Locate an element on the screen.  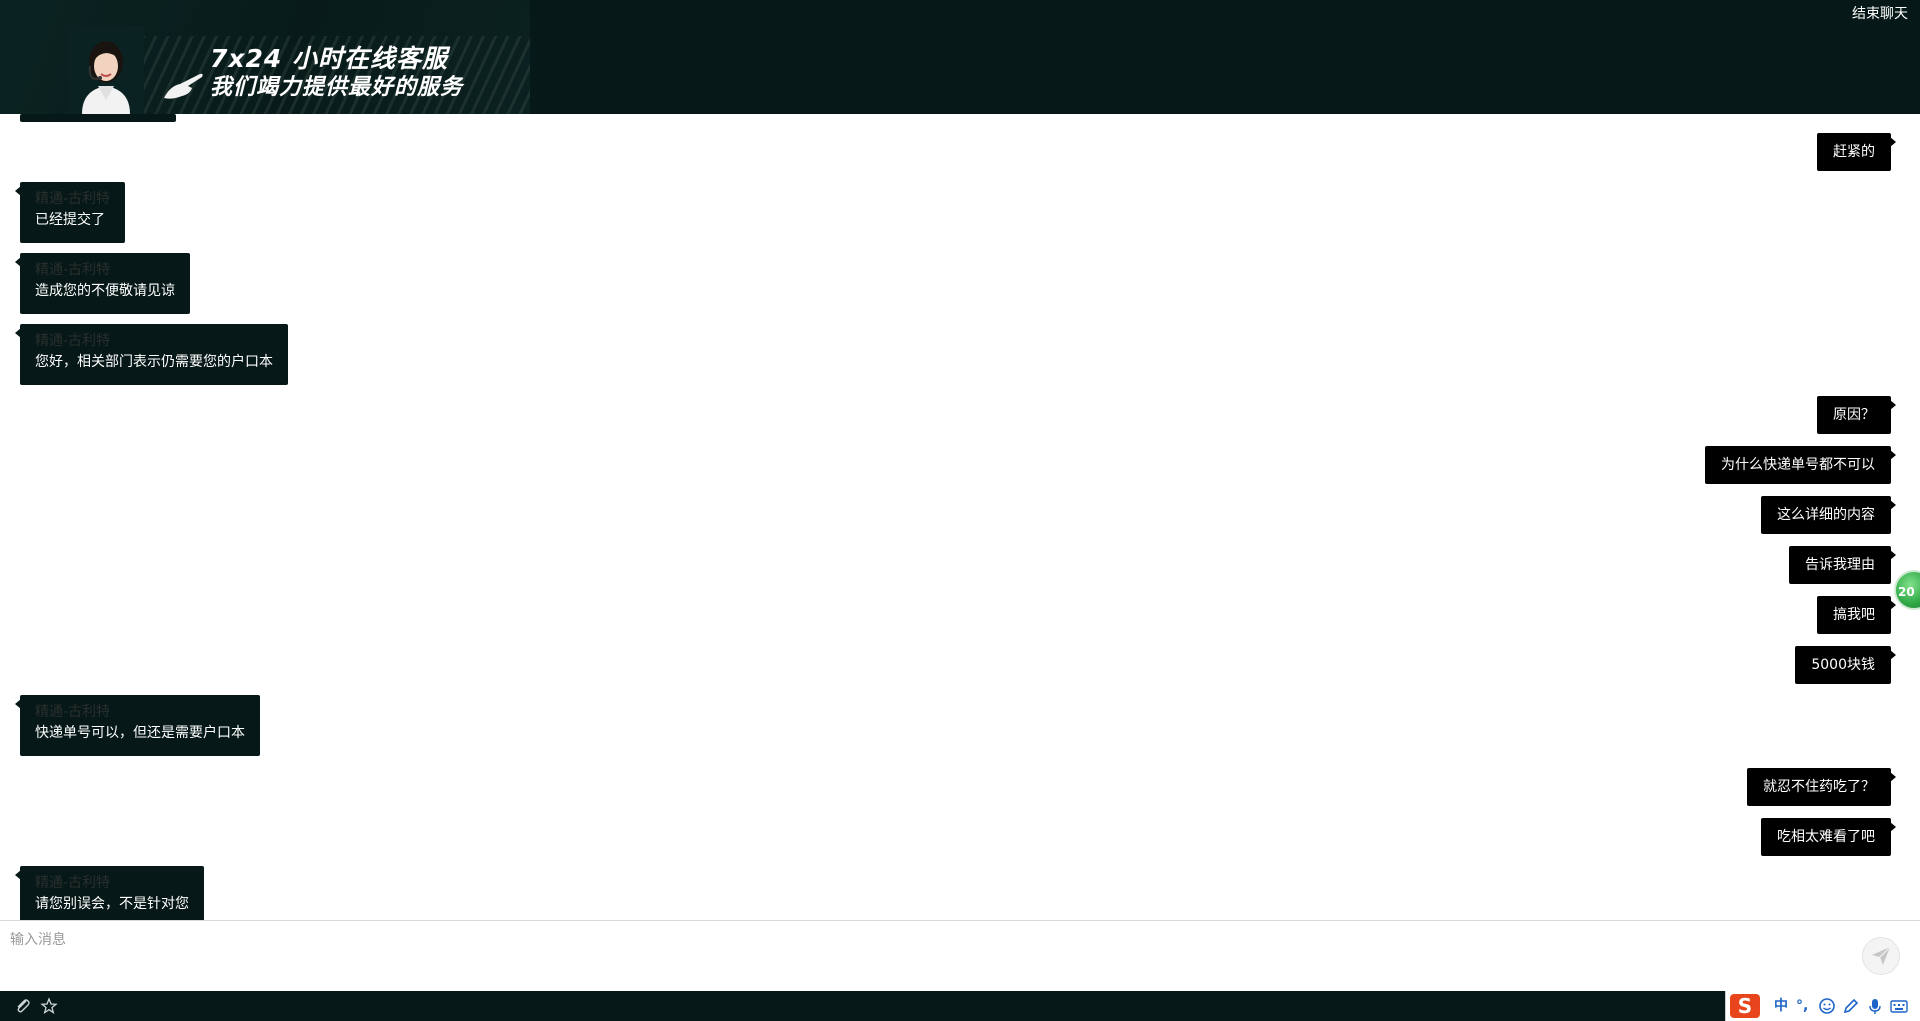
message-text: 为什么快递单号都不可以 is located at coordinates (1798, 465).